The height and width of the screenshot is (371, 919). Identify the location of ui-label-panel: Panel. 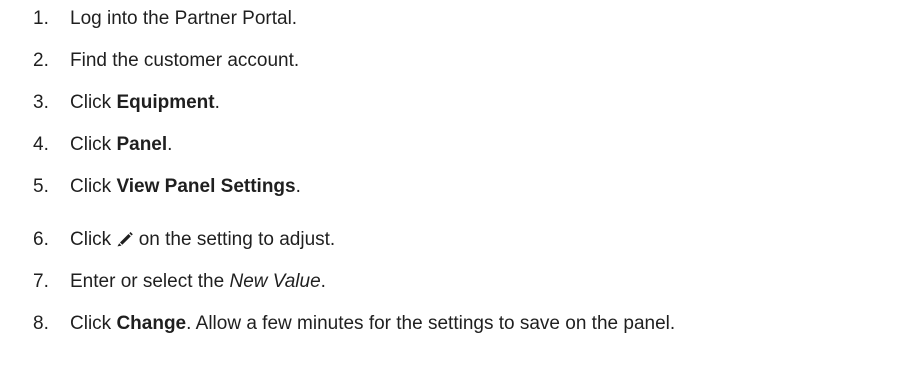
(142, 144).